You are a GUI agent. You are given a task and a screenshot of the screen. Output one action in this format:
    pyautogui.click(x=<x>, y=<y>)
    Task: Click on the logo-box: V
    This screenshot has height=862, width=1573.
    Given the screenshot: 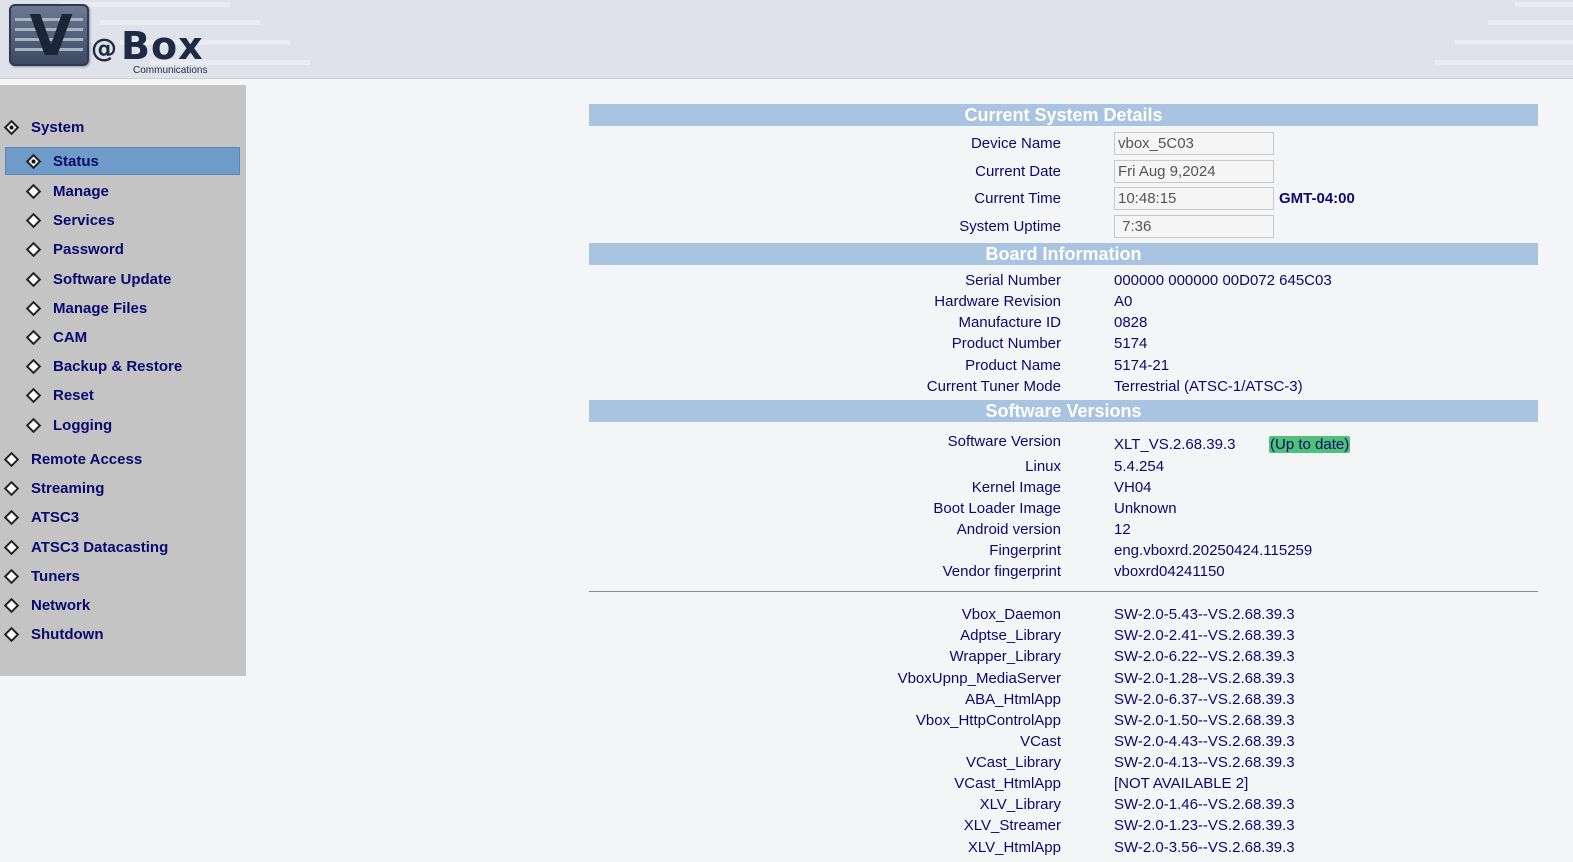 What is the action you would take?
    pyautogui.click(x=49, y=35)
    